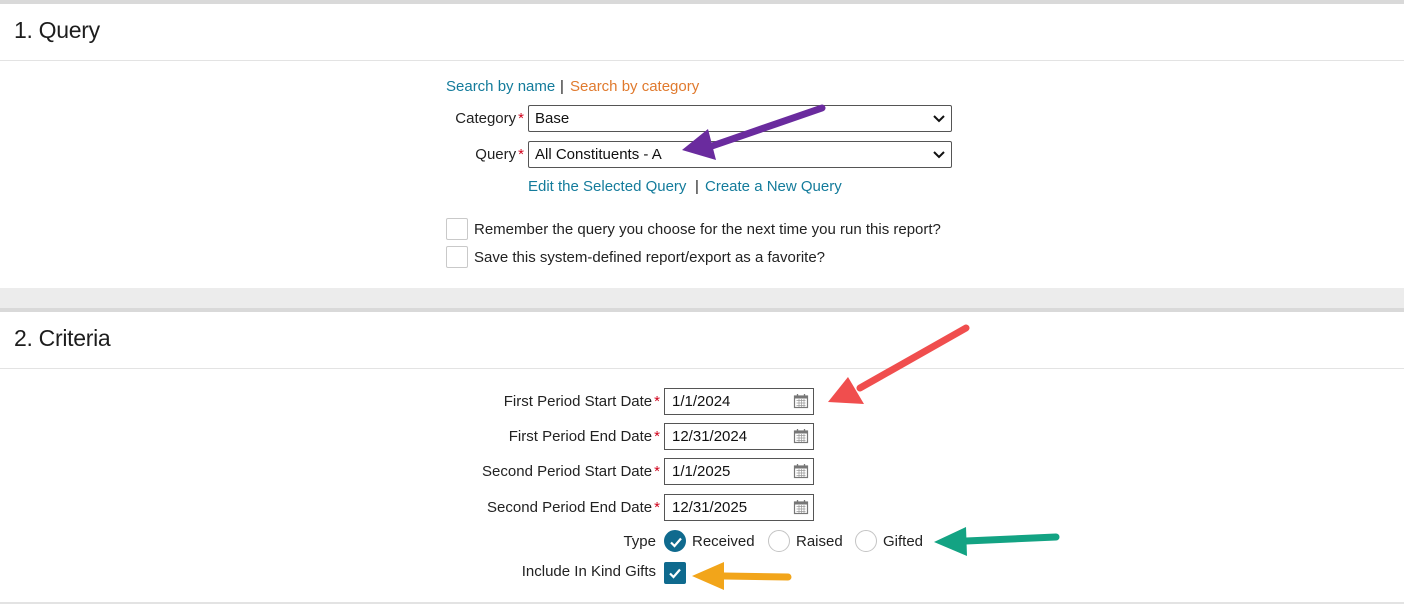 This screenshot has height=604, width=1404. I want to click on green-arrow-icon, so click(997, 541).